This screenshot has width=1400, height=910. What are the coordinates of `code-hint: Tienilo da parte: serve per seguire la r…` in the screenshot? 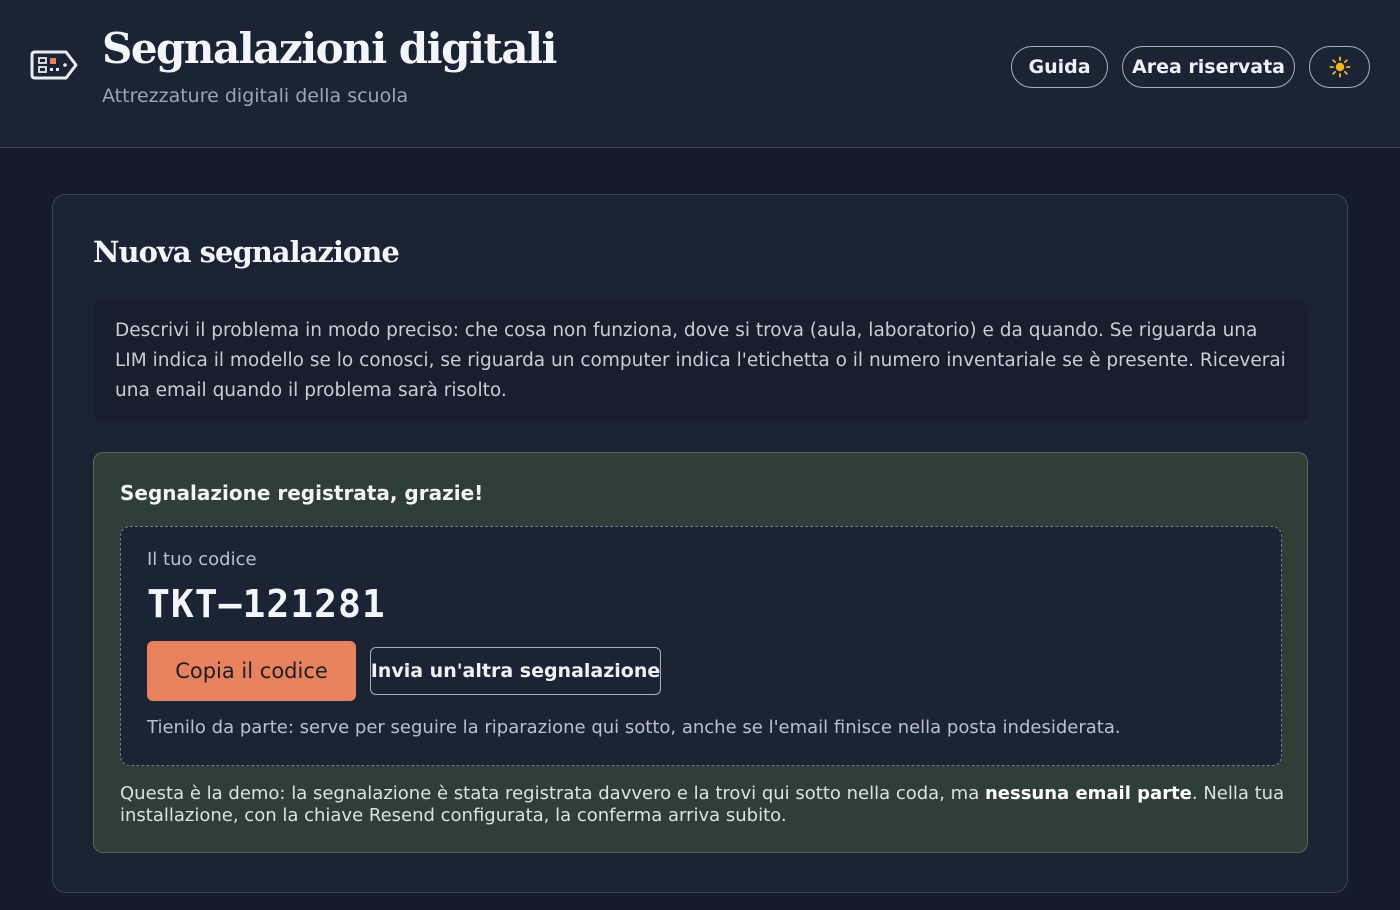 It's located at (634, 727).